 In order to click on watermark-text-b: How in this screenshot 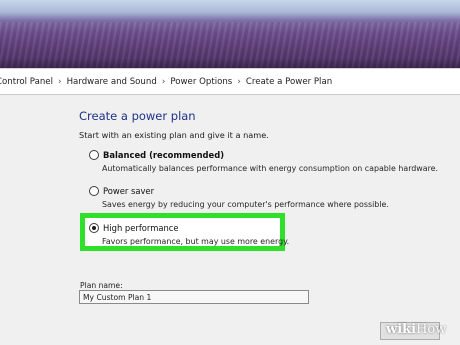, I will do `click(431, 329)`.